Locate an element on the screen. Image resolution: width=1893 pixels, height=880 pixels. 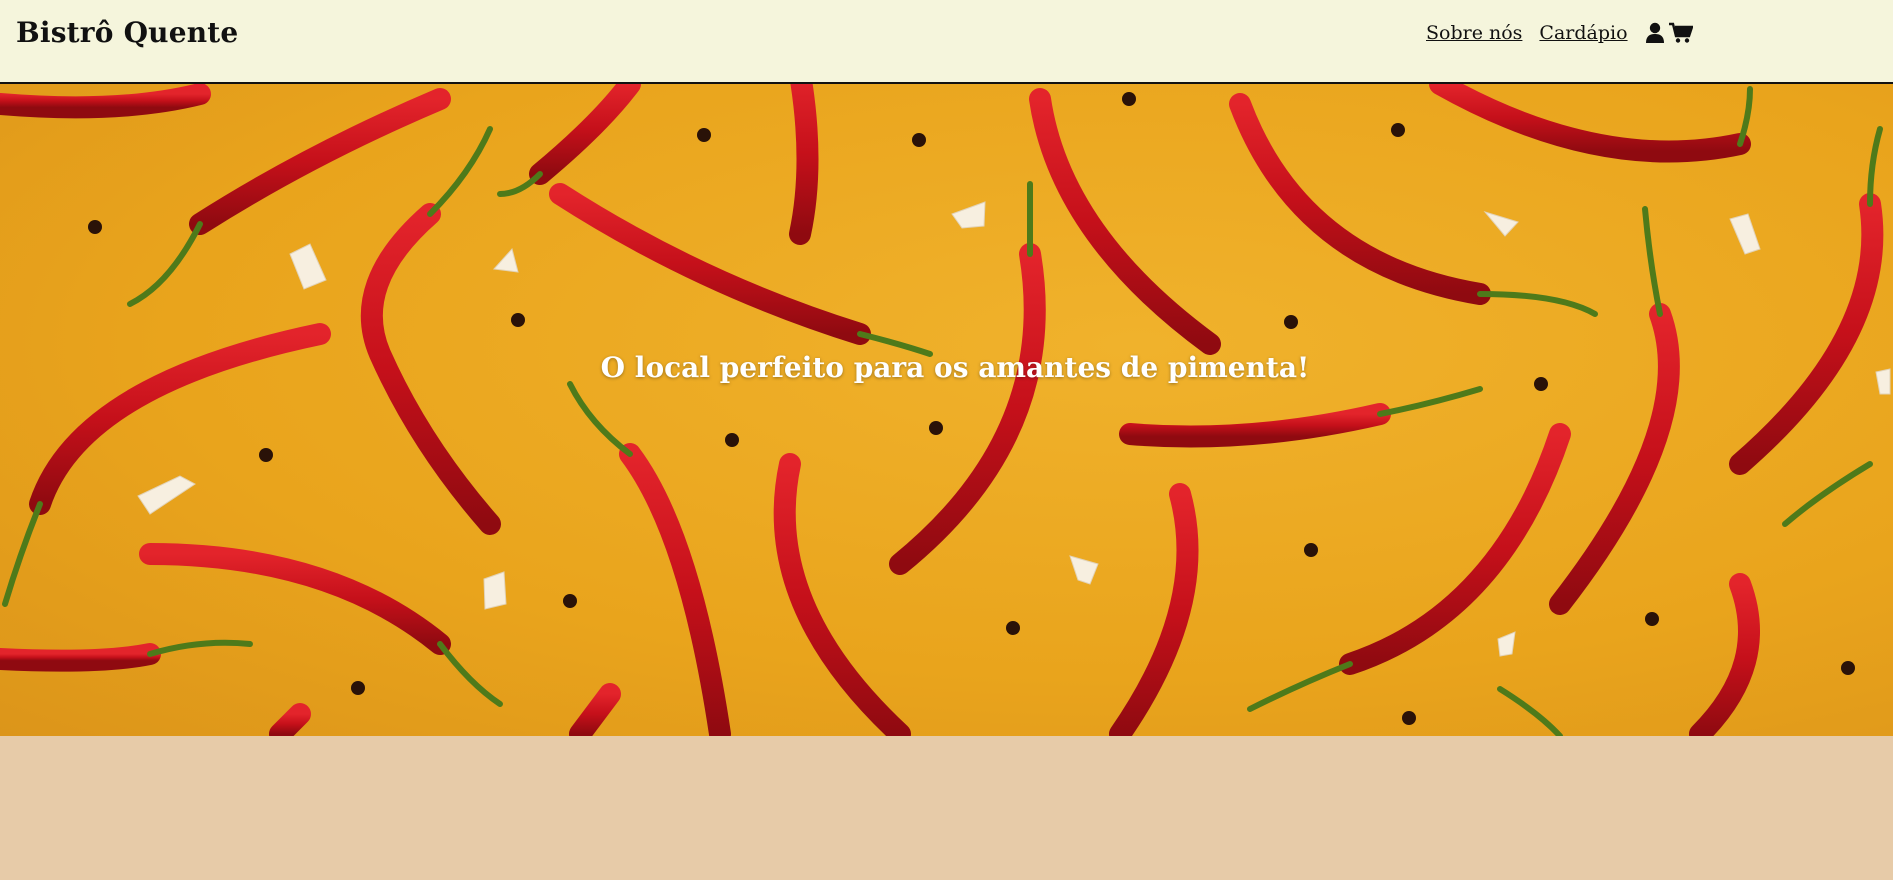
cart-icon is located at coordinates (1680, 33).